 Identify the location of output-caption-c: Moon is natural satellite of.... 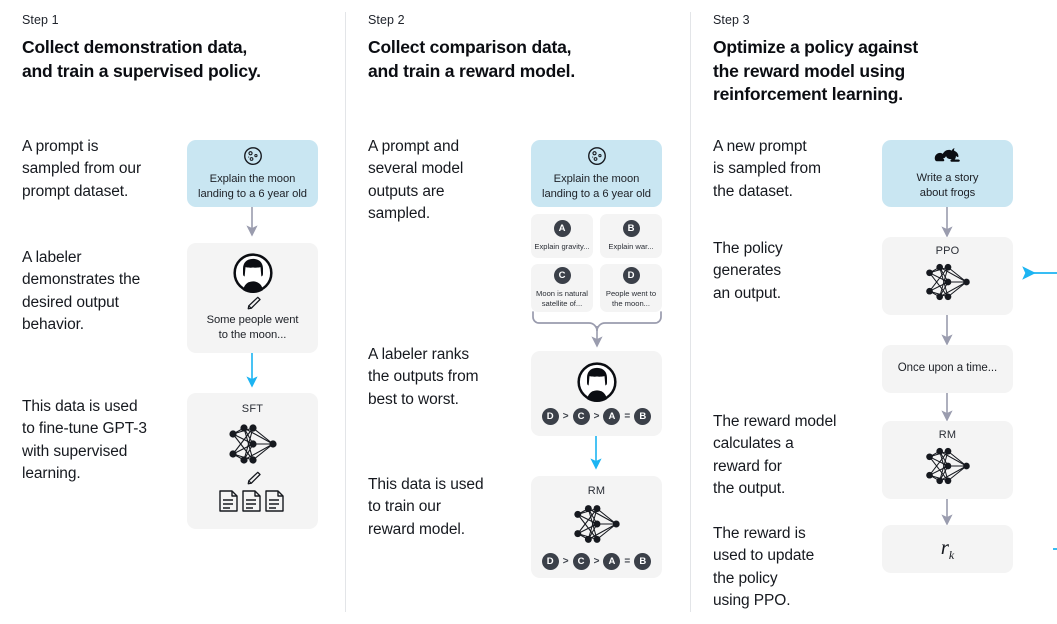
(562, 298).